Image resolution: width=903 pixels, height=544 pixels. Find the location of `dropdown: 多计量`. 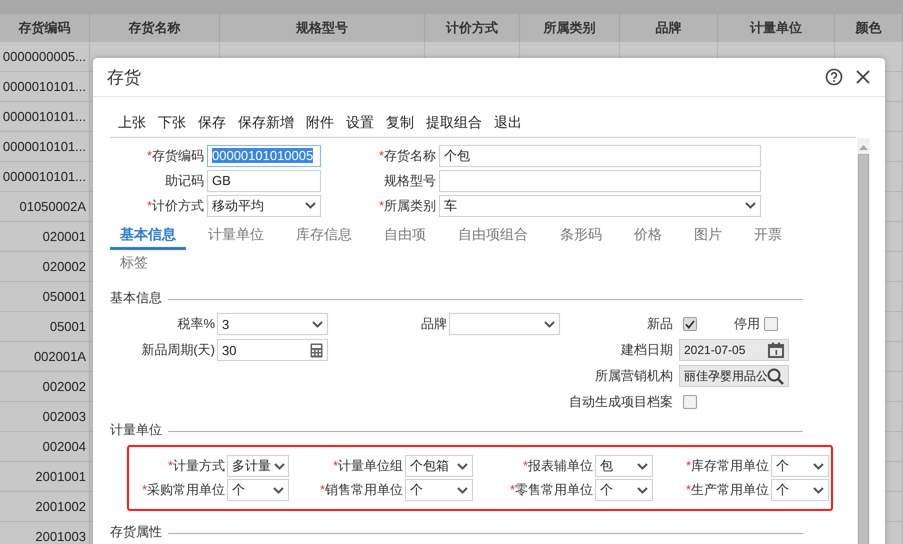

dropdown: 多计量 is located at coordinates (258, 466).